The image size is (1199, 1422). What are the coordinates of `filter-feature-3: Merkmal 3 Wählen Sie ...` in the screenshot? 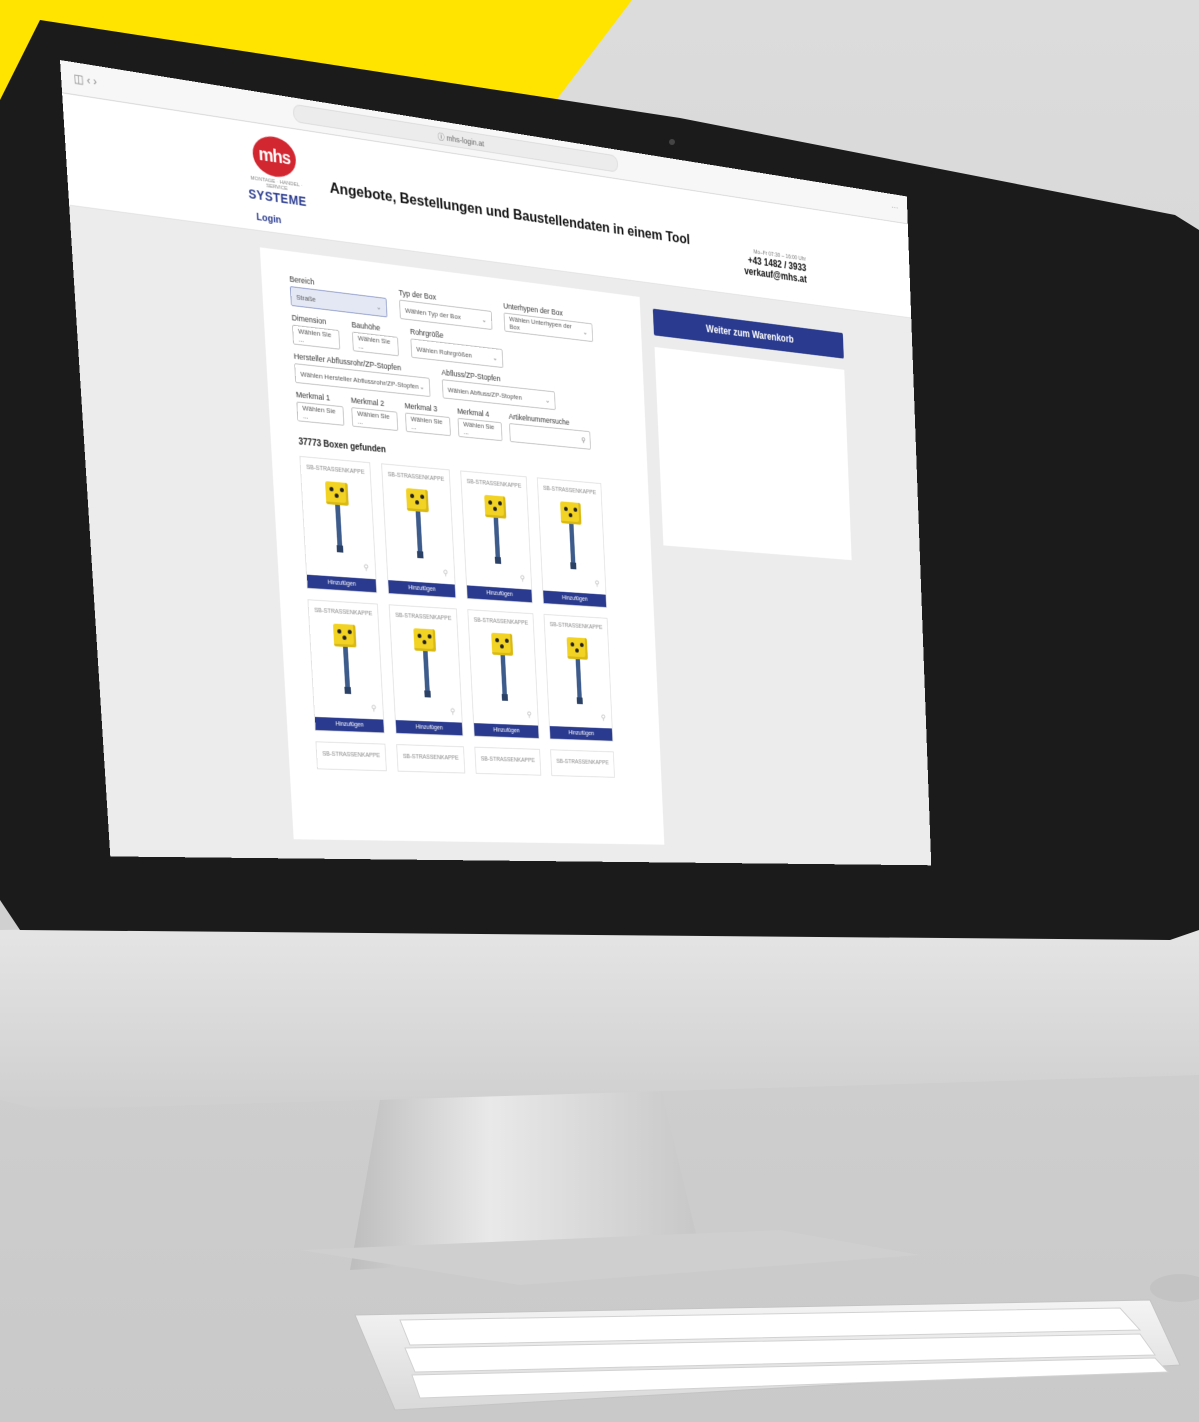 It's located at (427, 419).